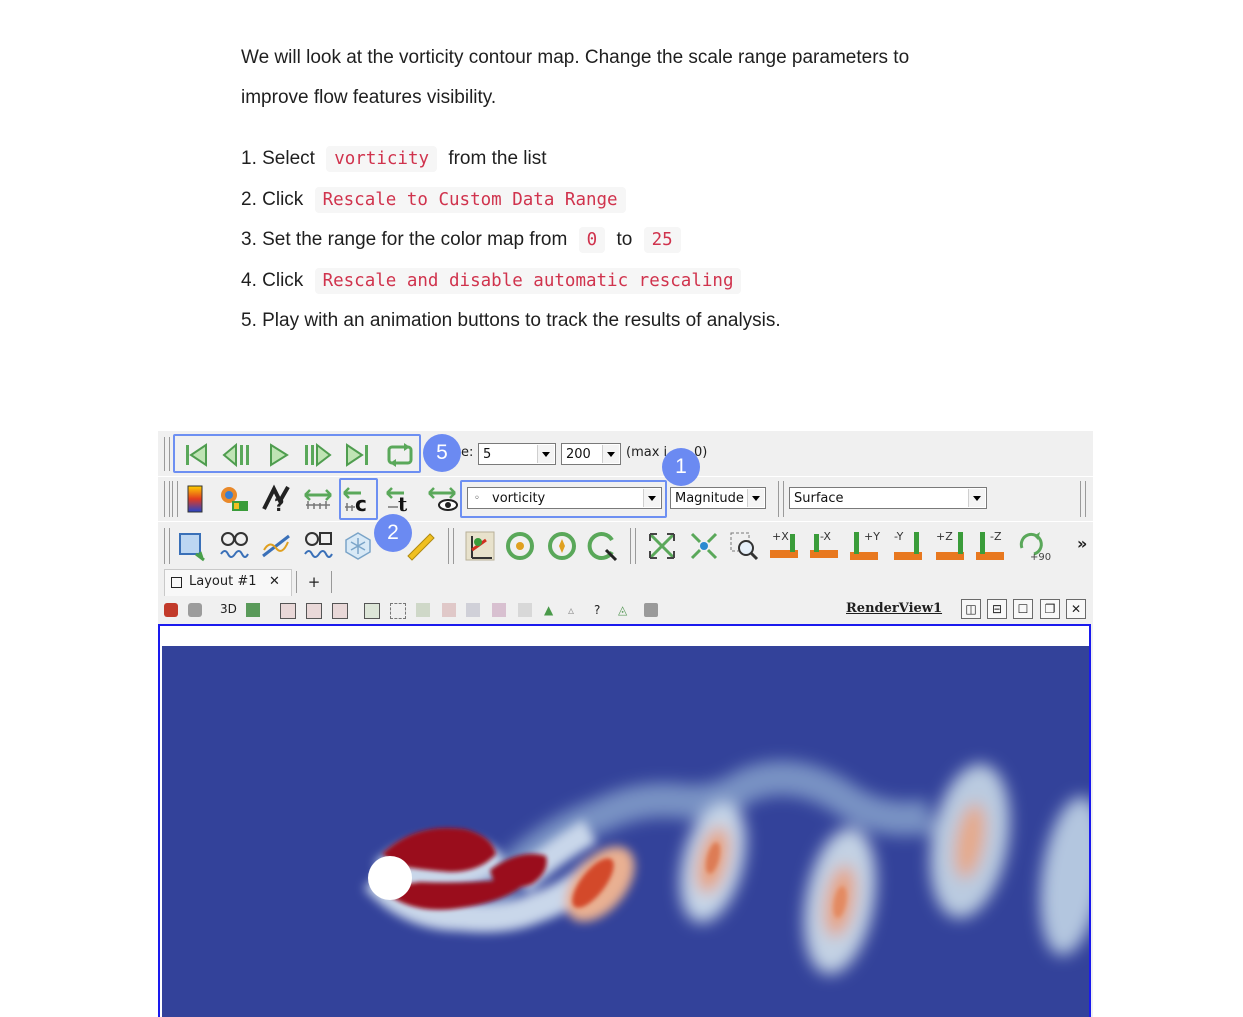 The height and width of the screenshot is (1017, 1243). Describe the element at coordinates (403, 503) in the screenshot. I see `svg-text: t` at that location.